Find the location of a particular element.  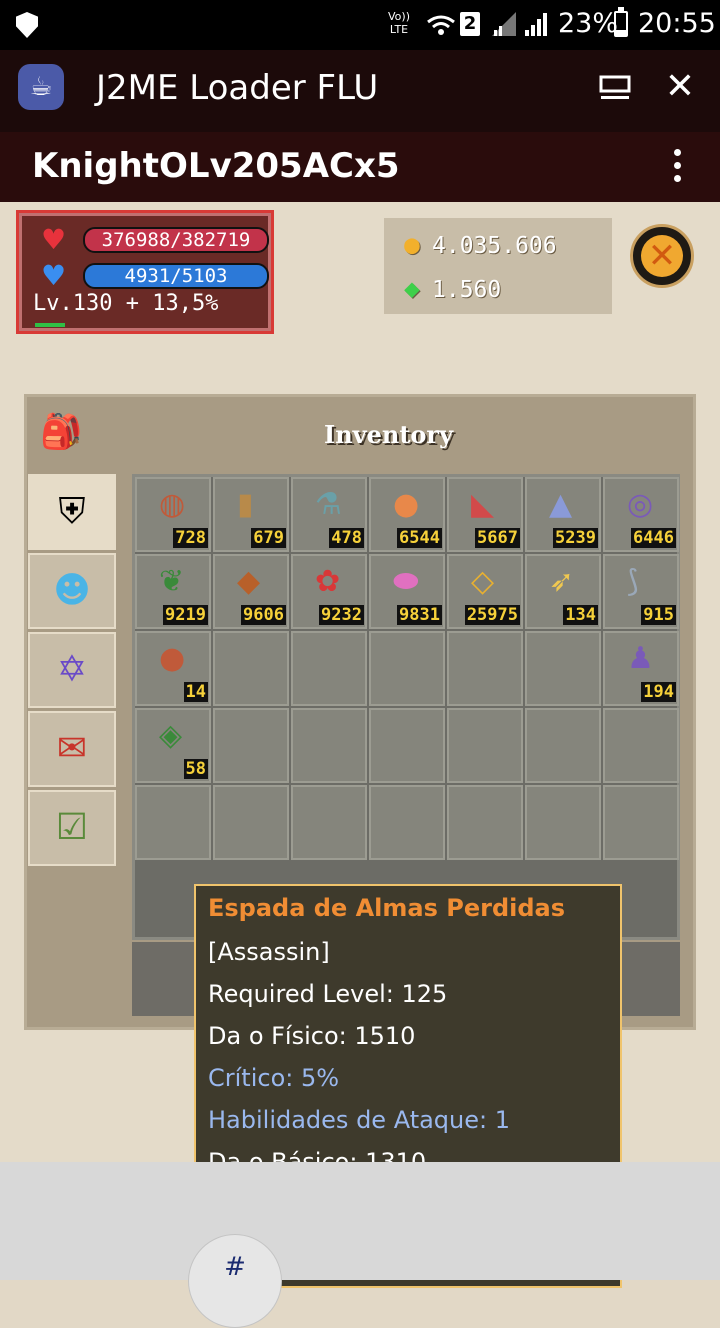

inventory-slot: ⟆ 915 is located at coordinates (641, 591).